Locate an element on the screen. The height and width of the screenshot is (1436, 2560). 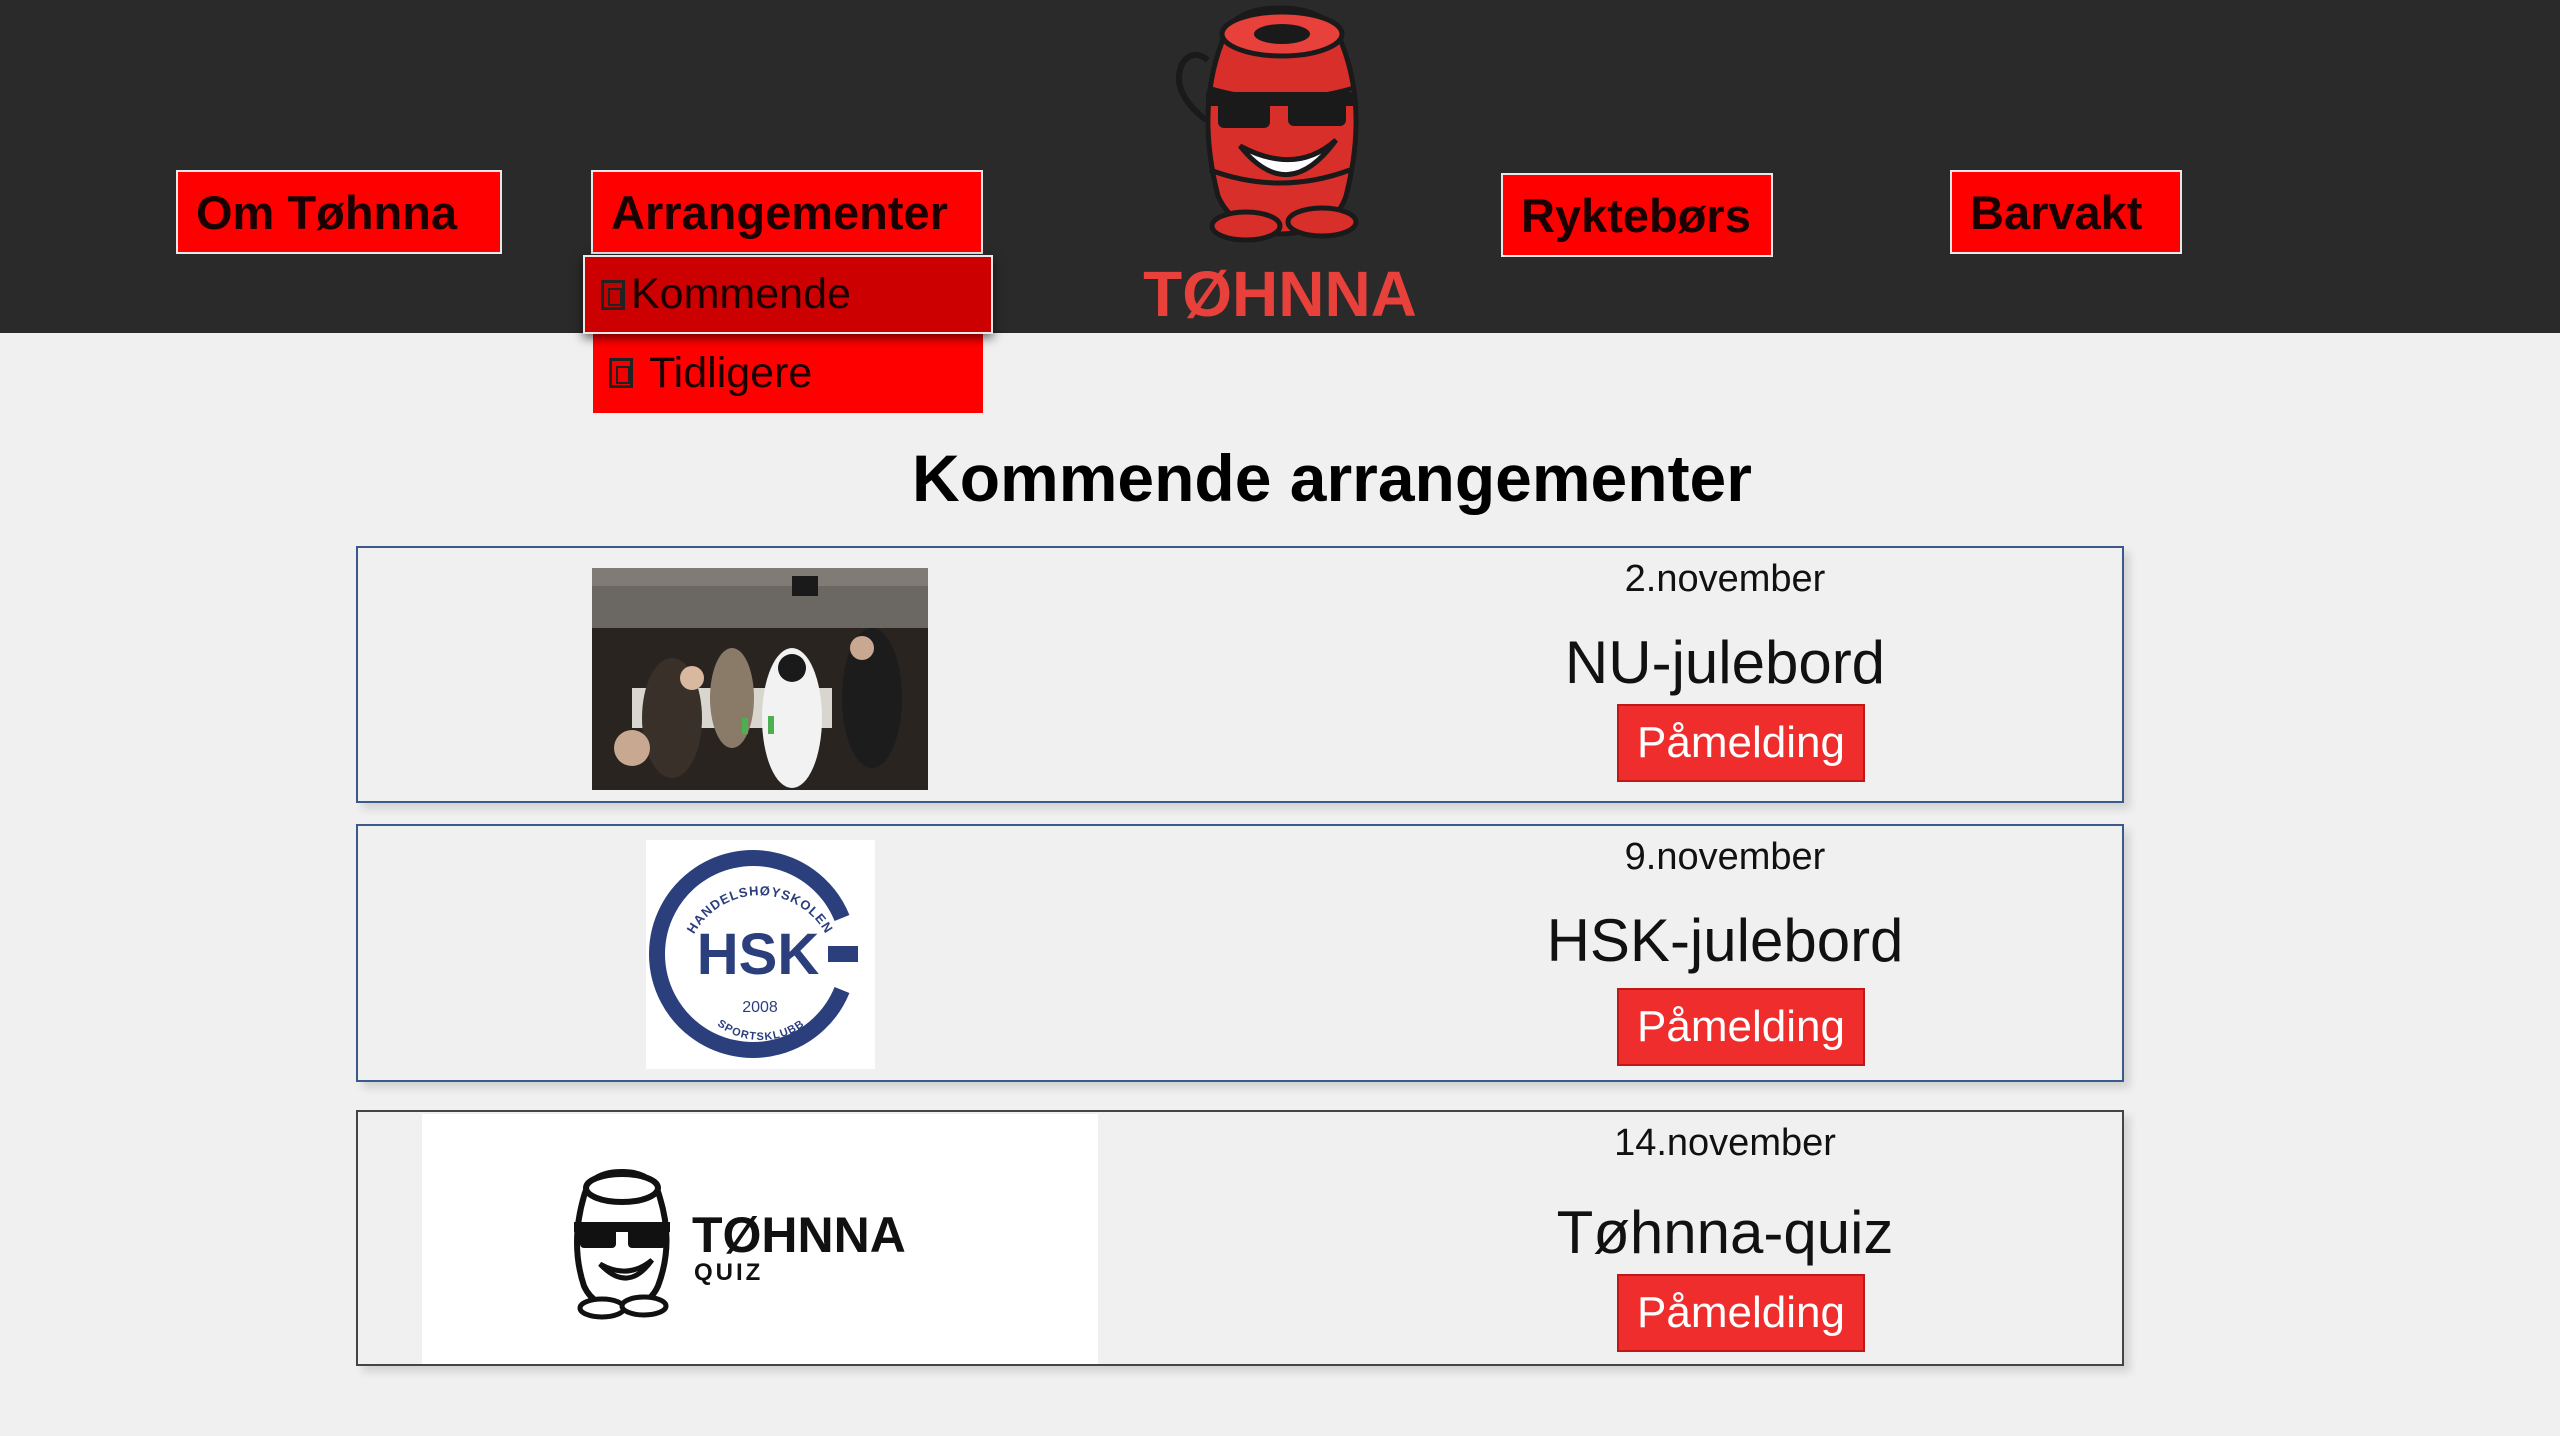
tohnna-quiz-logo: TØHNNA QUIZ is located at coordinates (760, 1239).